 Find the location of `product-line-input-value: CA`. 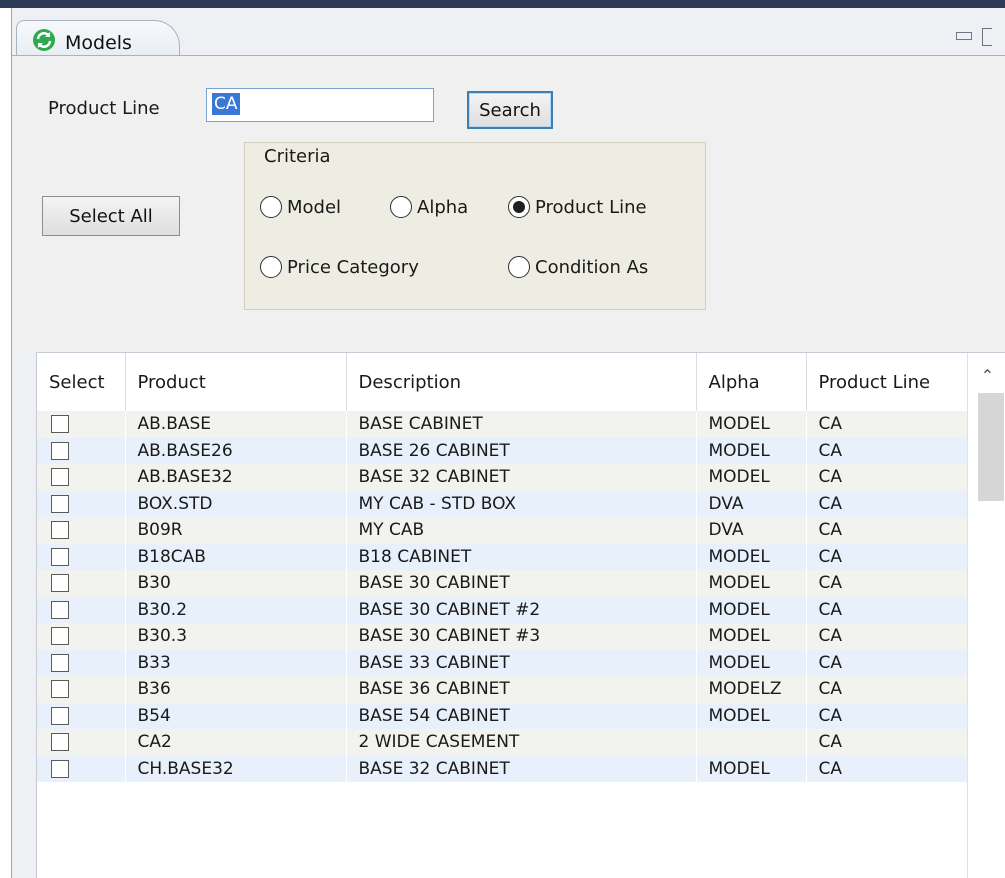

product-line-input-value: CA is located at coordinates (226, 104).